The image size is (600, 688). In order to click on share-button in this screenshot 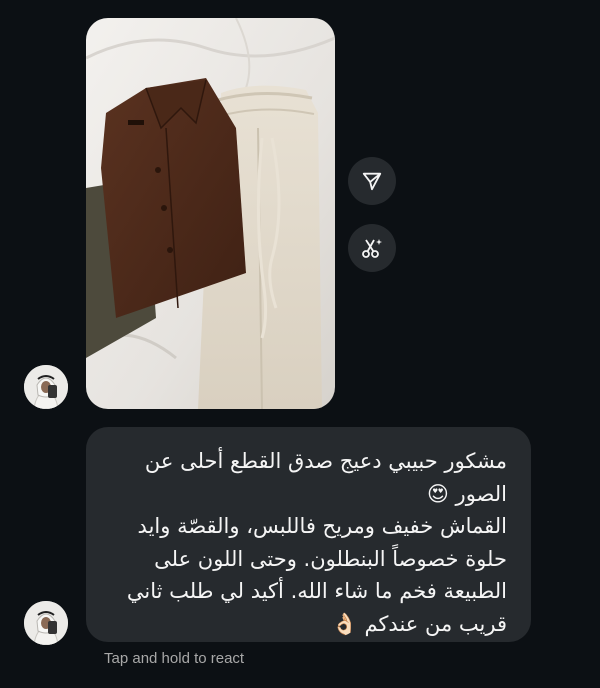, I will do `click(372, 181)`.